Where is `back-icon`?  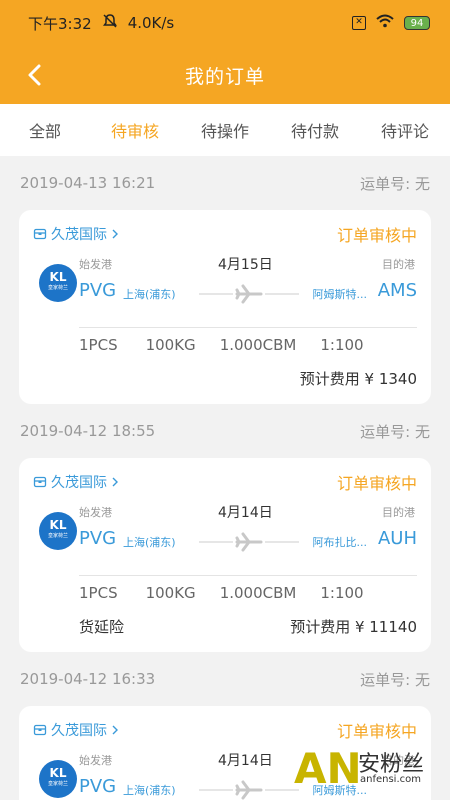 back-icon is located at coordinates (34, 75).